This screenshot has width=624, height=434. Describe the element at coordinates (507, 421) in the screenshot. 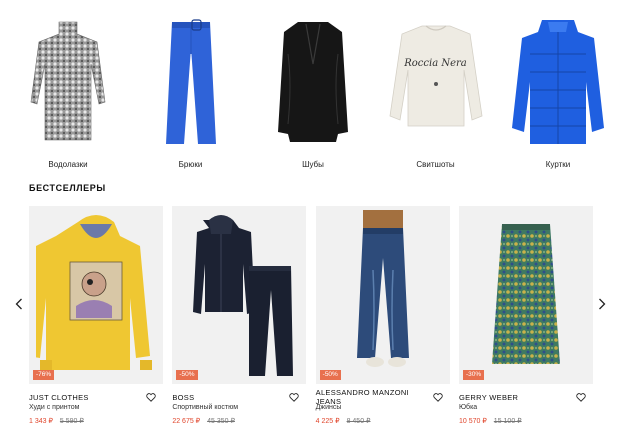

I see `product-old-price: 15 100 ₽` at that location.